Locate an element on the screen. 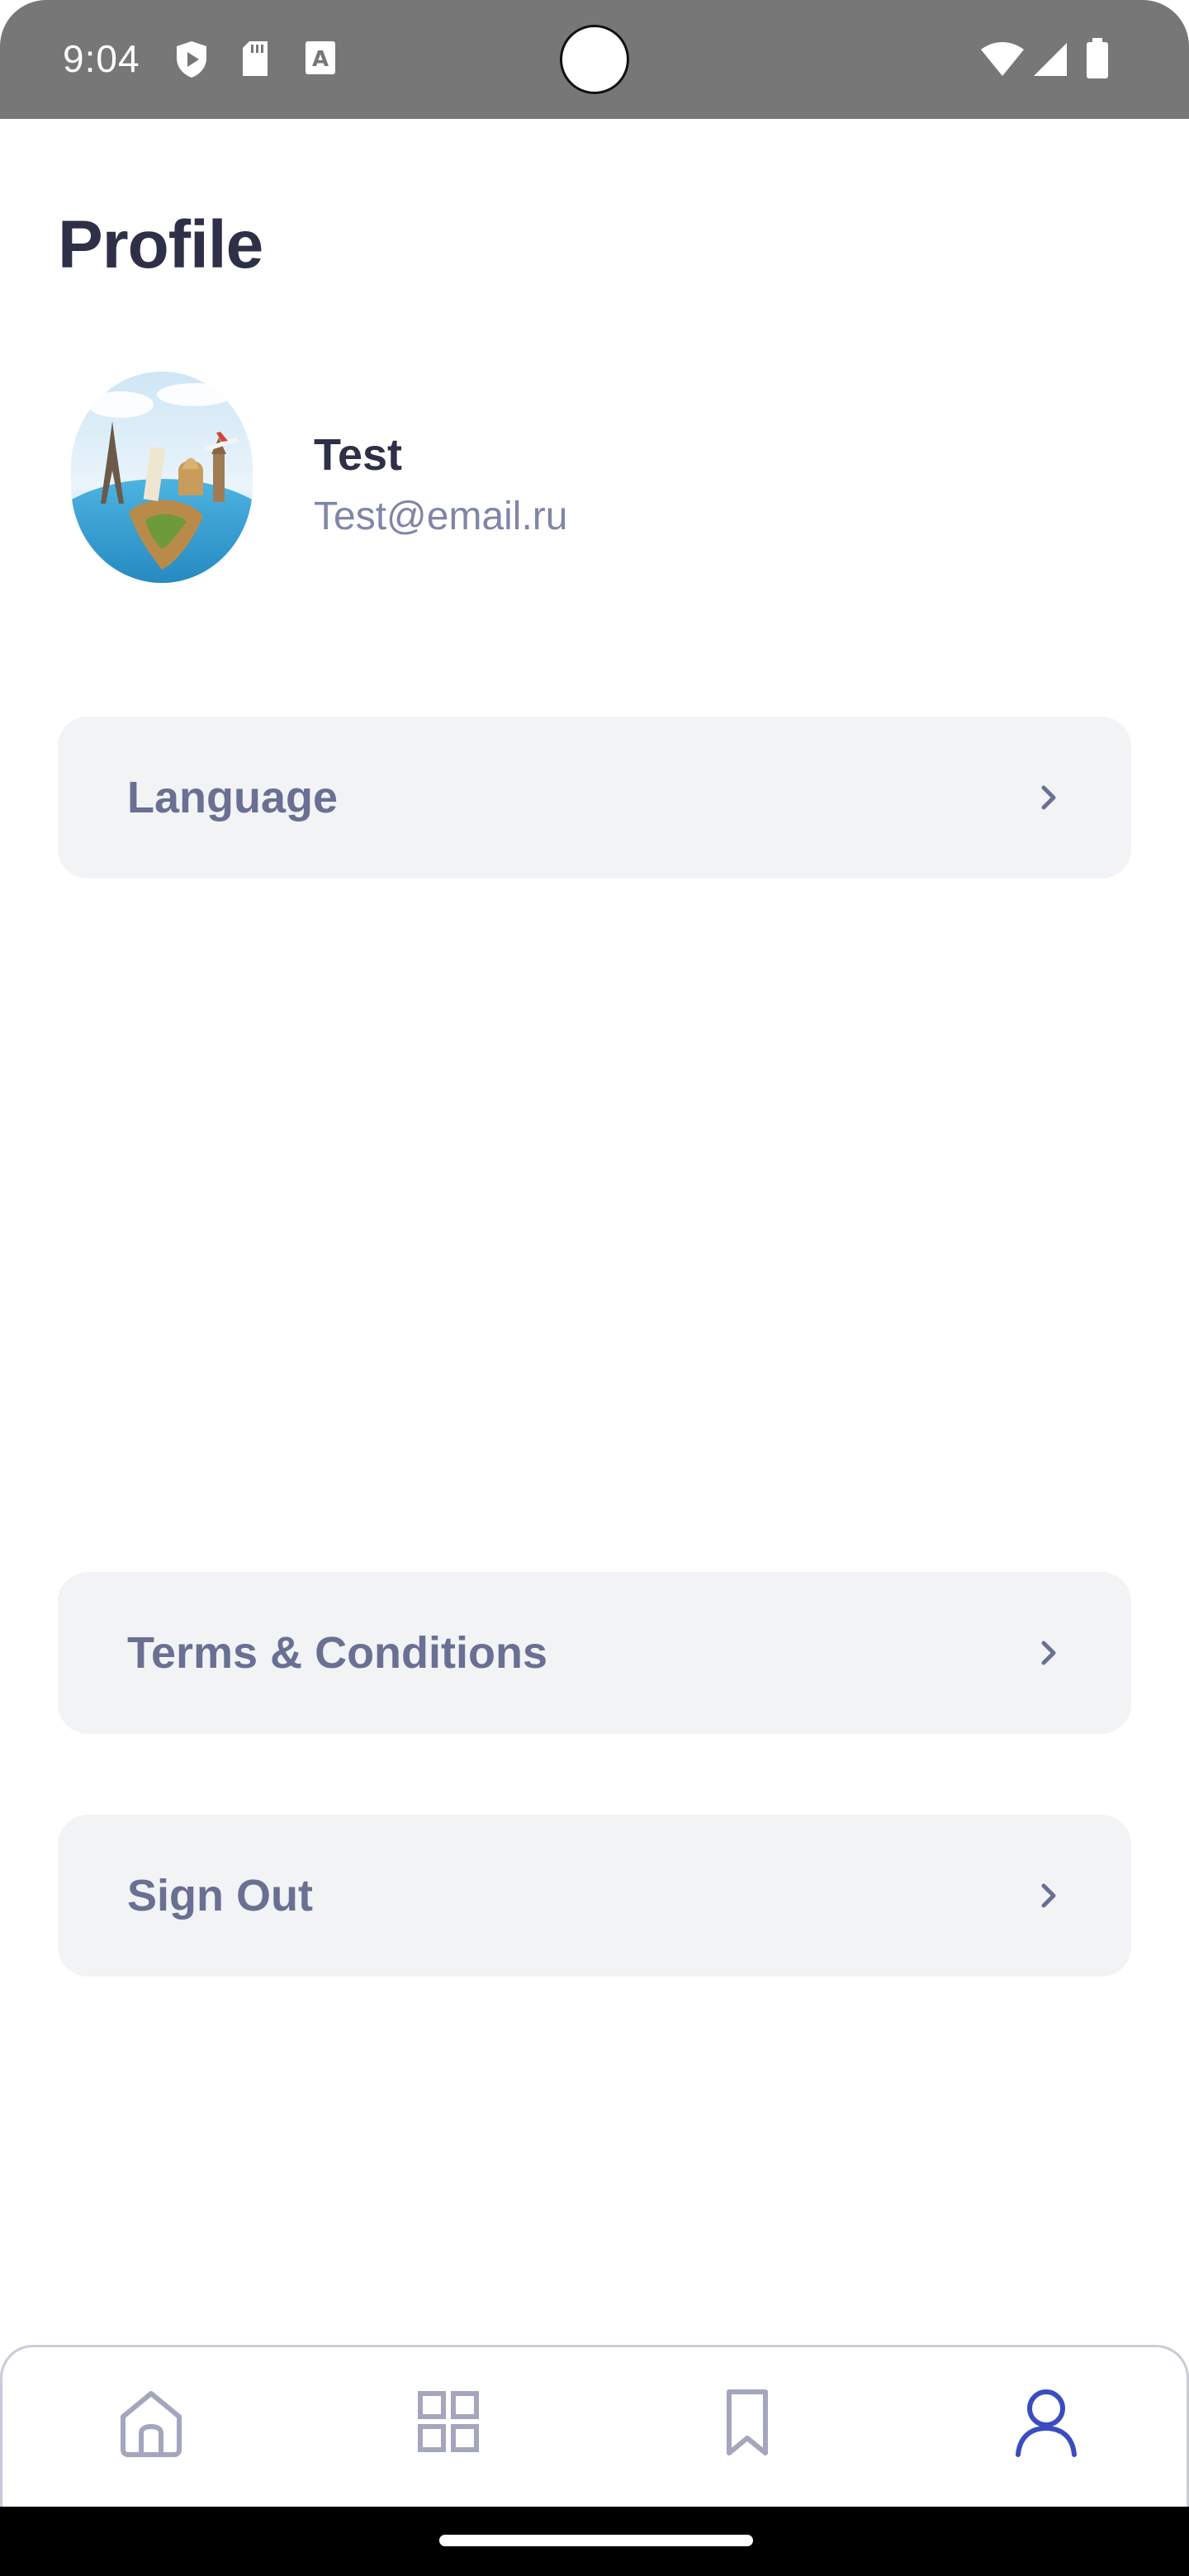  cell-signal-icon is located at coordinates (1049, 61).